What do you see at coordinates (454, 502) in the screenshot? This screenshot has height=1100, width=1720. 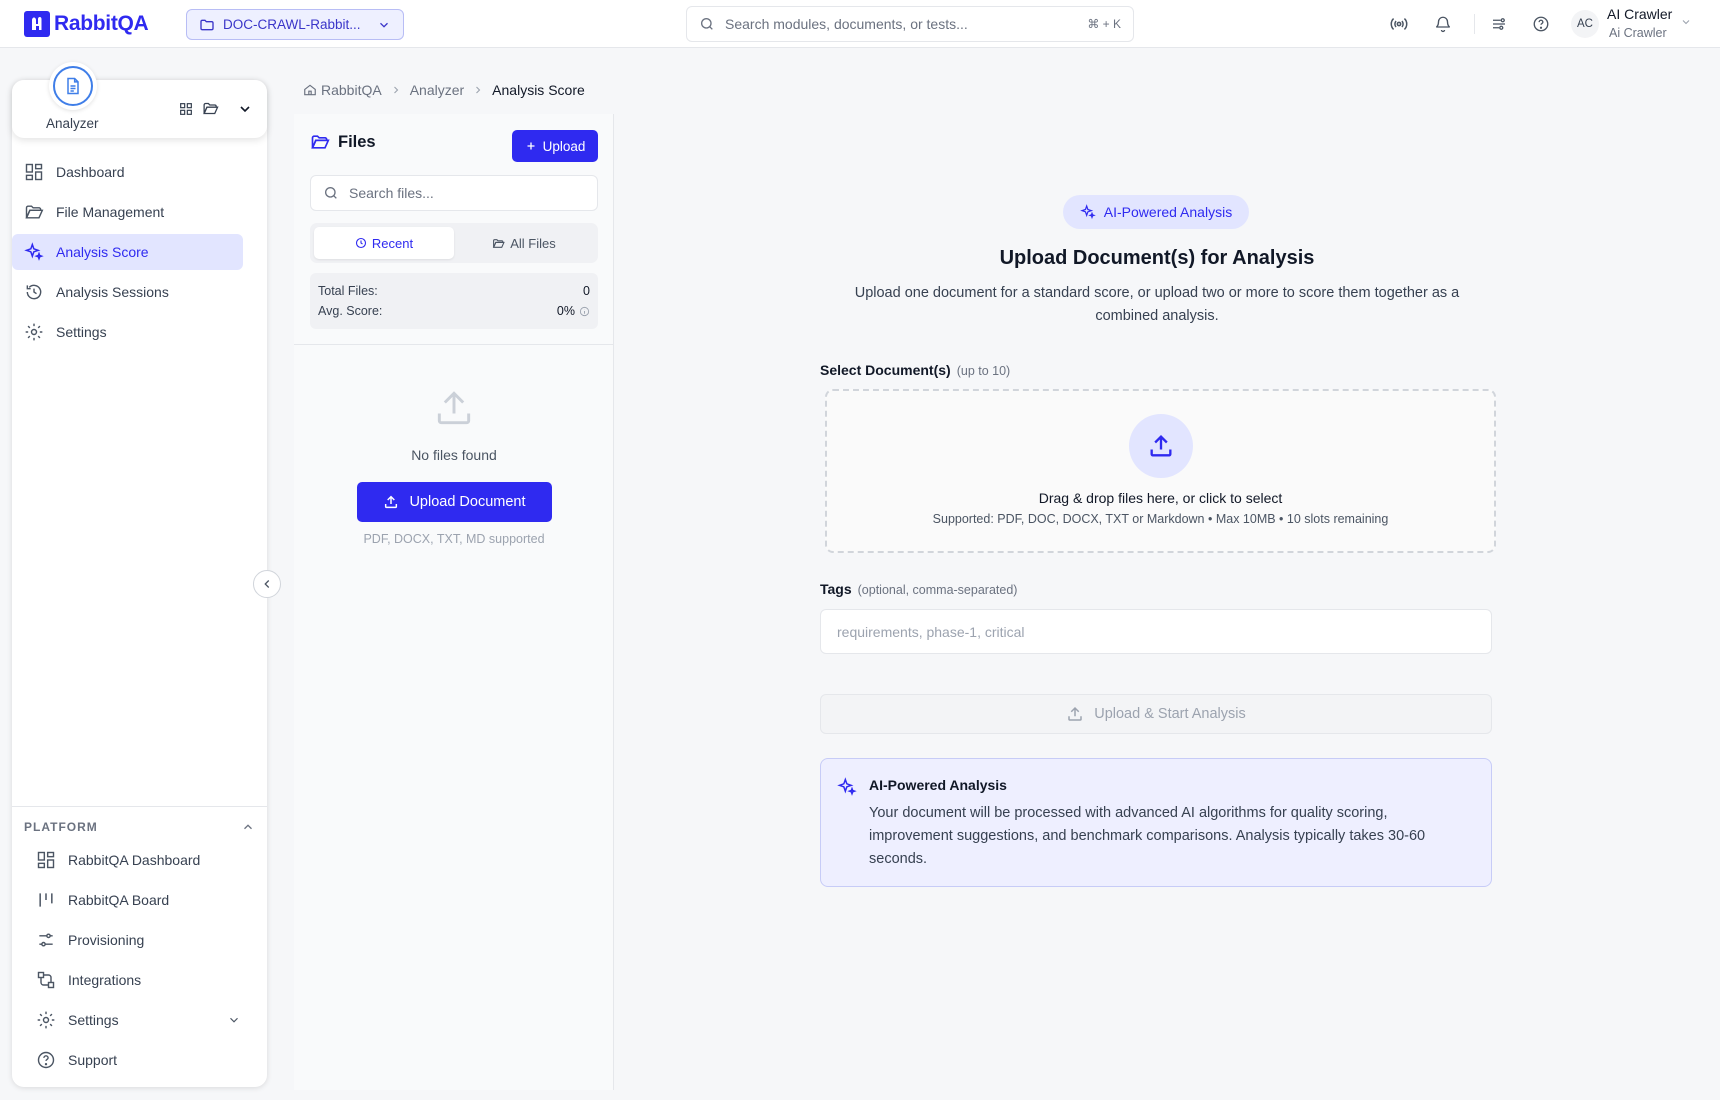 I see `upload-document-button: Upload Document` at bounding box center [454, 502].